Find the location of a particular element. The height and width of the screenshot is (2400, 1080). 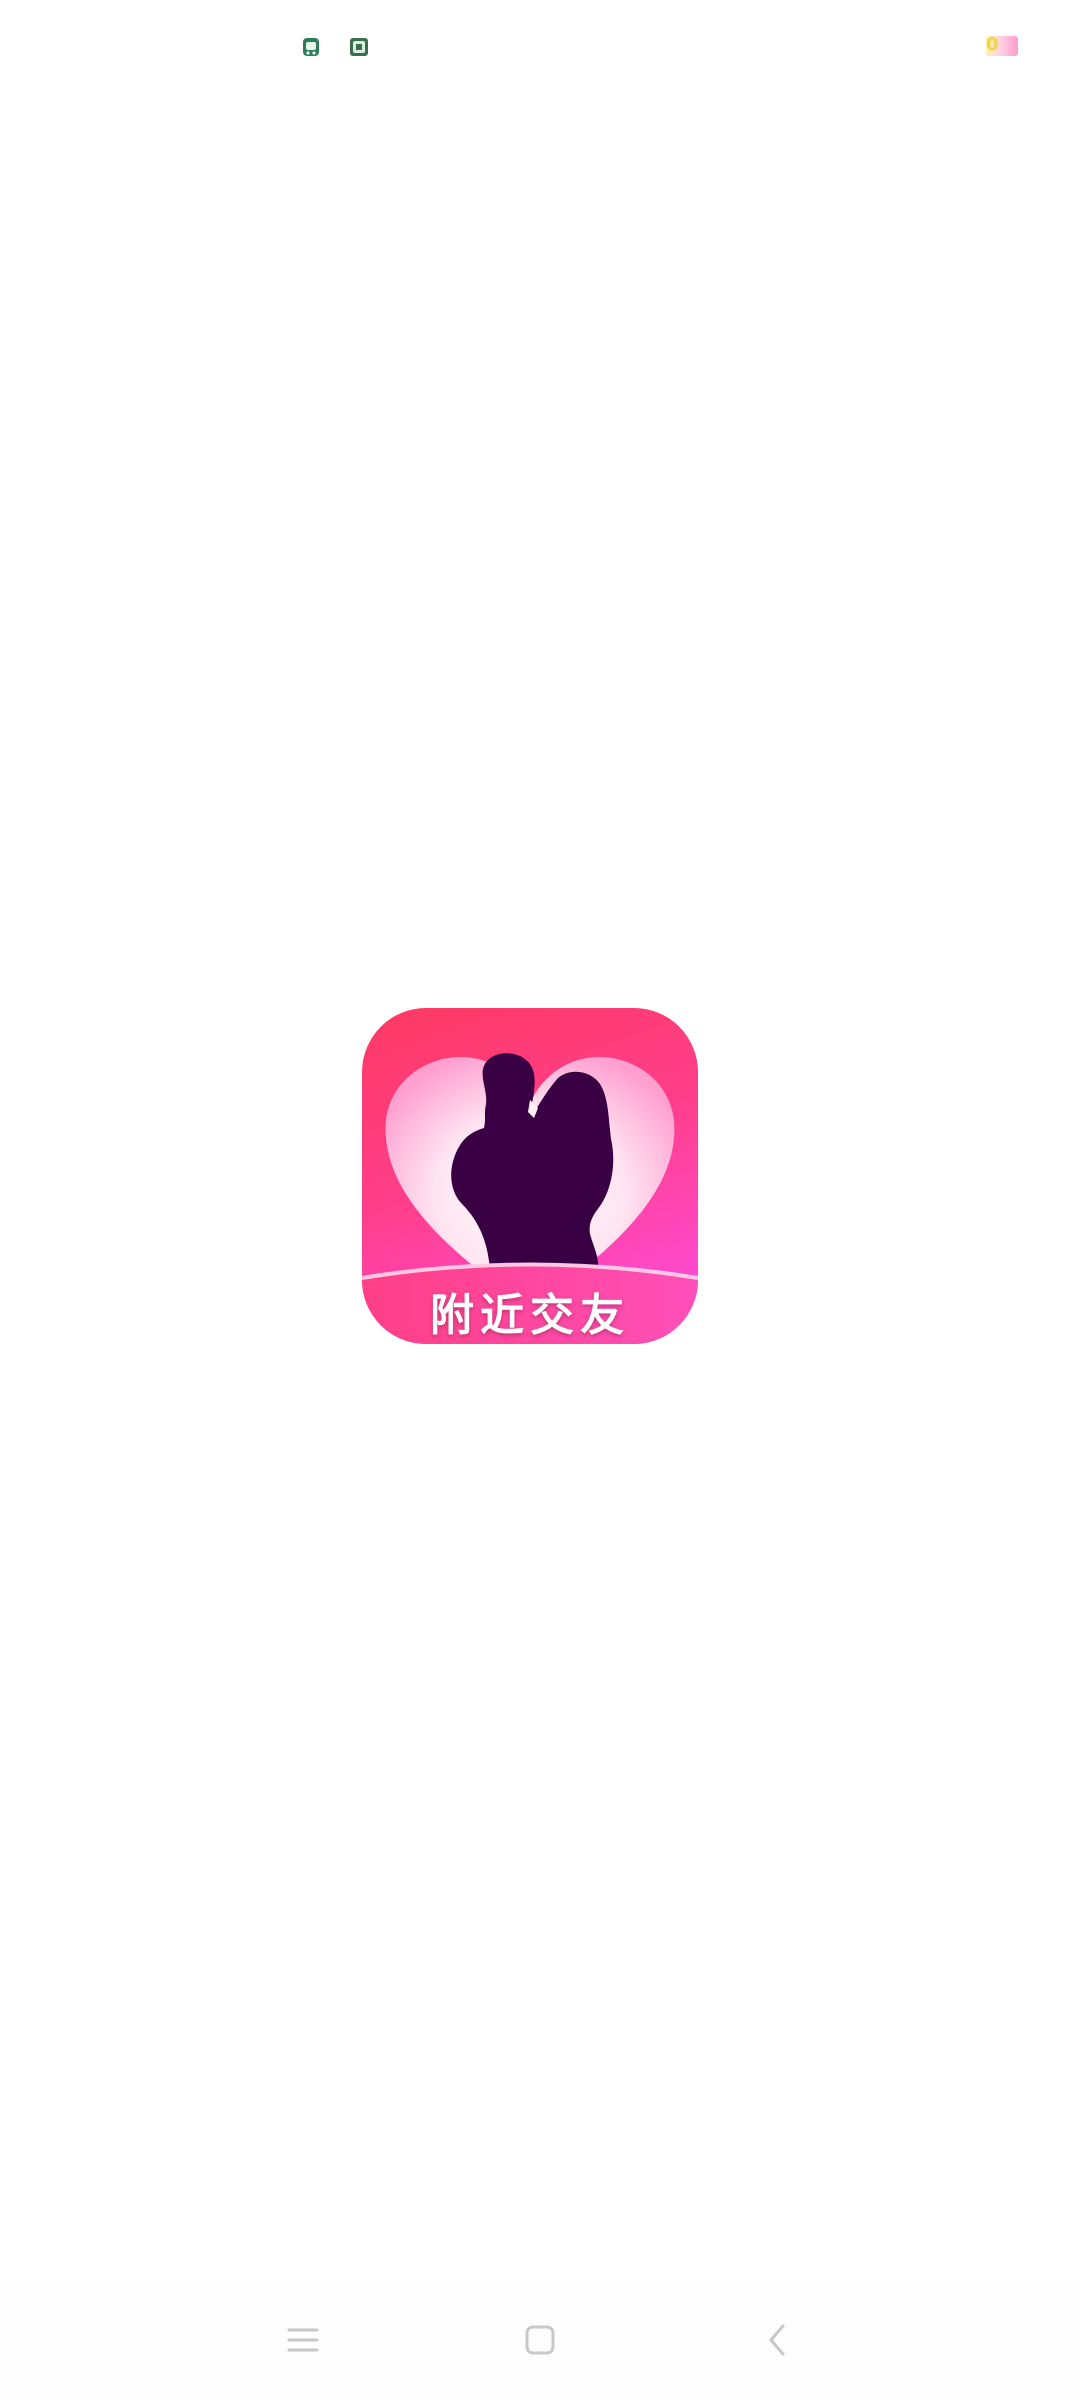

battery-indicator: 0 is located at coordinates (1002, 46).